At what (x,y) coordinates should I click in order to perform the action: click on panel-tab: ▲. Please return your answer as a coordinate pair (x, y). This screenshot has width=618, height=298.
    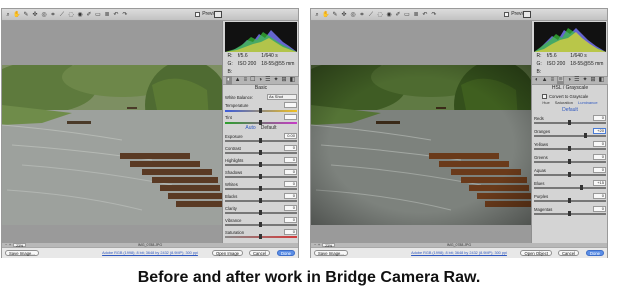
    Looking at the image, I should click on (238, 80).